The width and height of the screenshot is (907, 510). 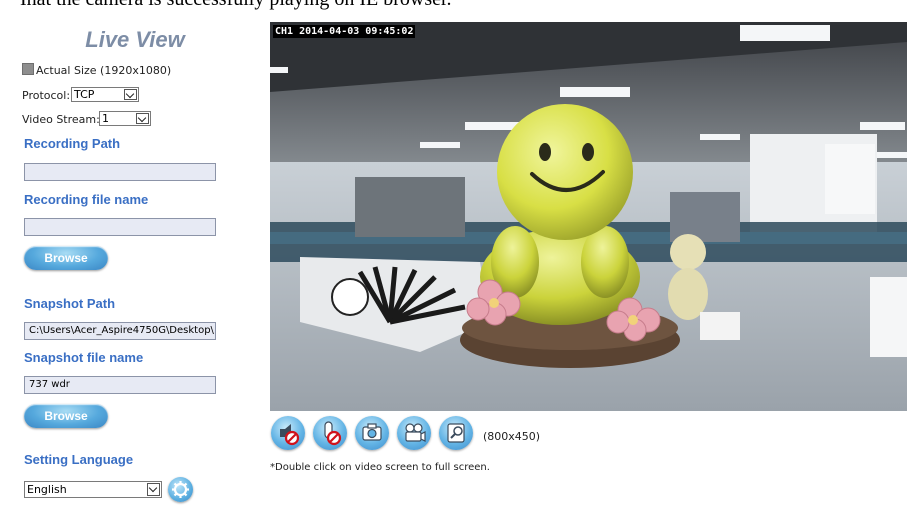 What do you see at coordinates (61, 119) in the screenshot?
I see `video-stream-label: Video Stream:` at bounding box center [61, 119].